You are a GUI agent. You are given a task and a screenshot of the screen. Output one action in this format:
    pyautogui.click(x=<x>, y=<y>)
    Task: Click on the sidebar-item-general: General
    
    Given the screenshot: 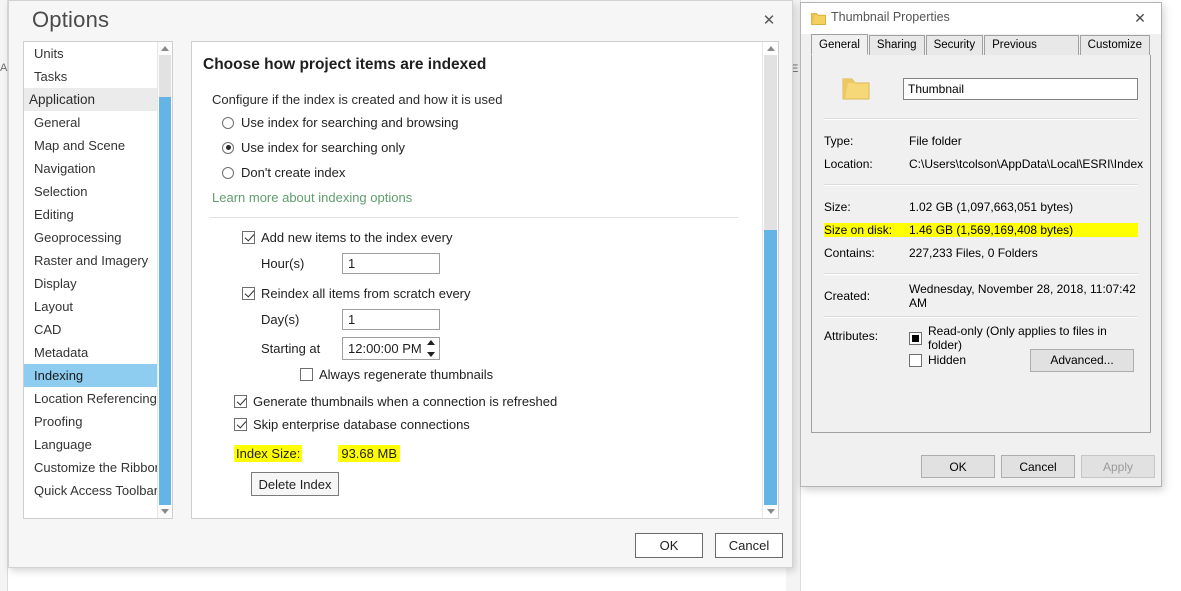 What is the action you would take?
    pyautogui.click(x=91, y=122)
    